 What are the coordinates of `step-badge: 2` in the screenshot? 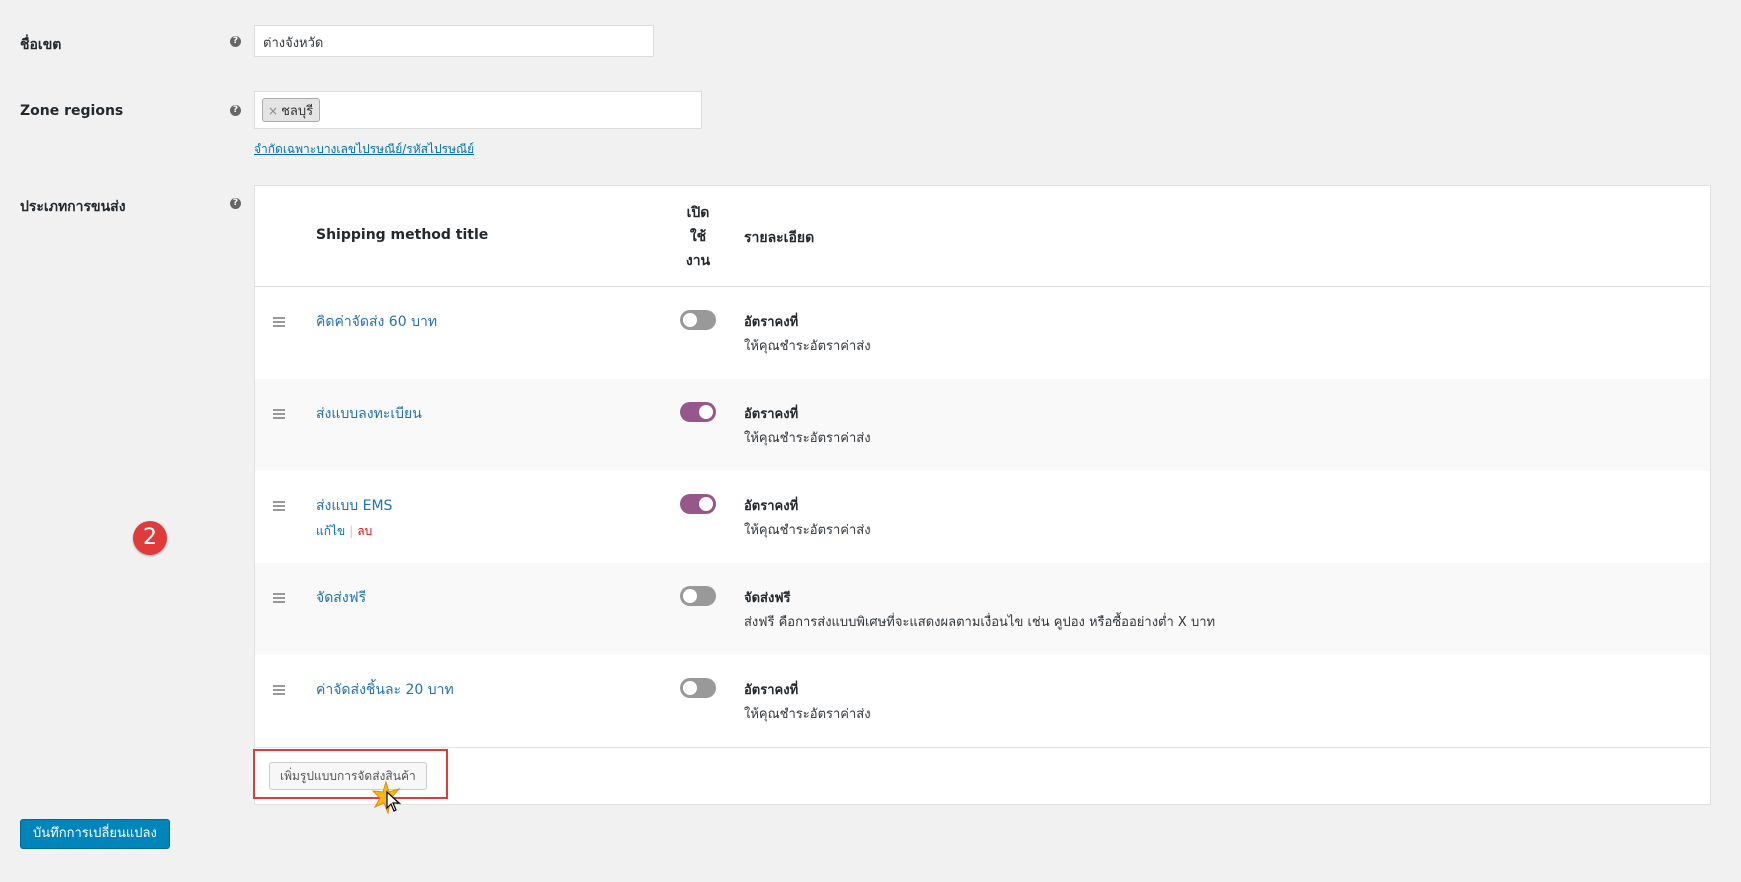 It's located at (150, 538).